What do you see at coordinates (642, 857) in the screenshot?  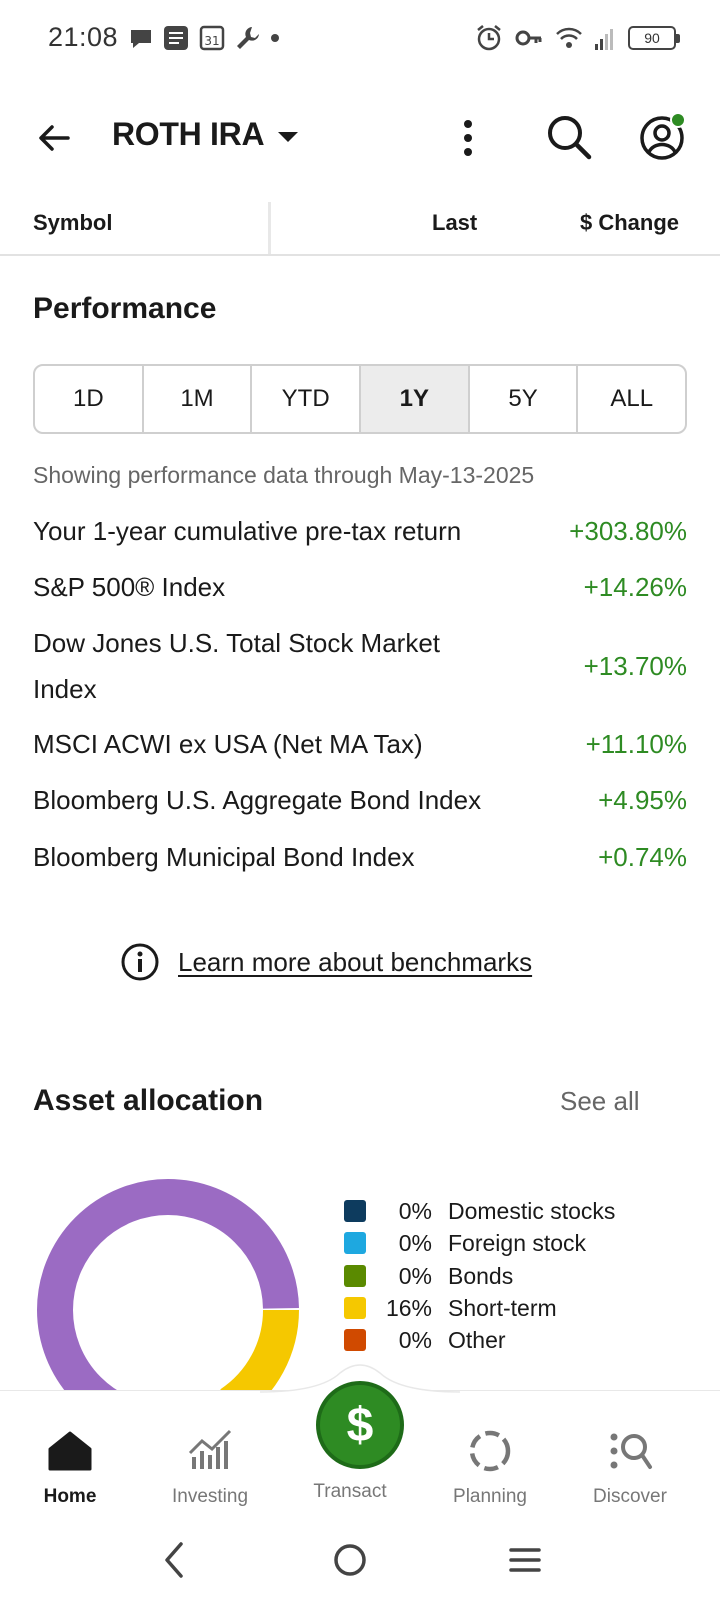 I see `performance-row-value: +0.74%` at bounding box center [642, 857].